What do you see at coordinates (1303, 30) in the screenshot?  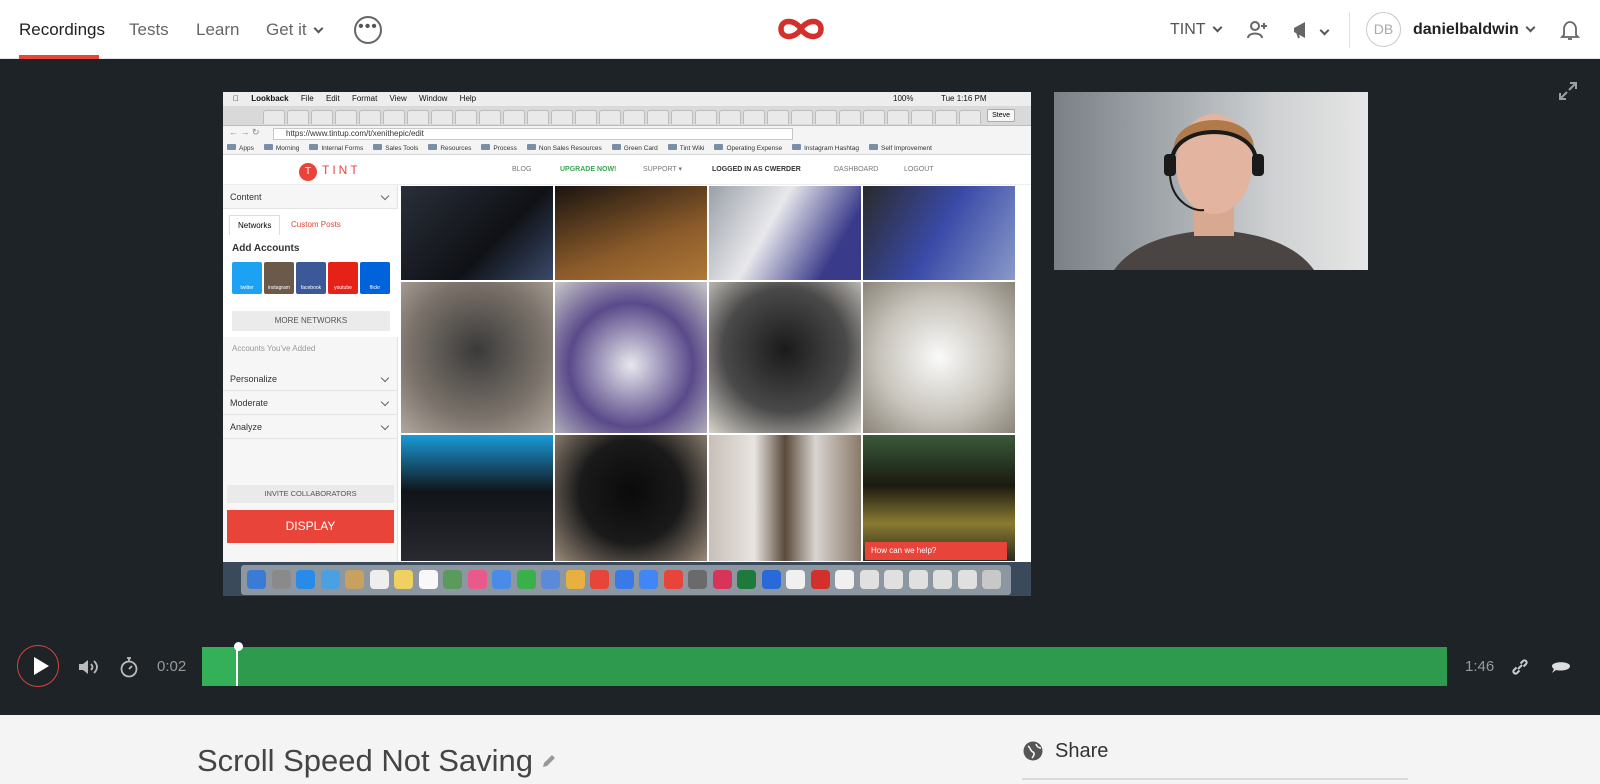 I see `megaphone-icon` at bounding box center [1303, 30].